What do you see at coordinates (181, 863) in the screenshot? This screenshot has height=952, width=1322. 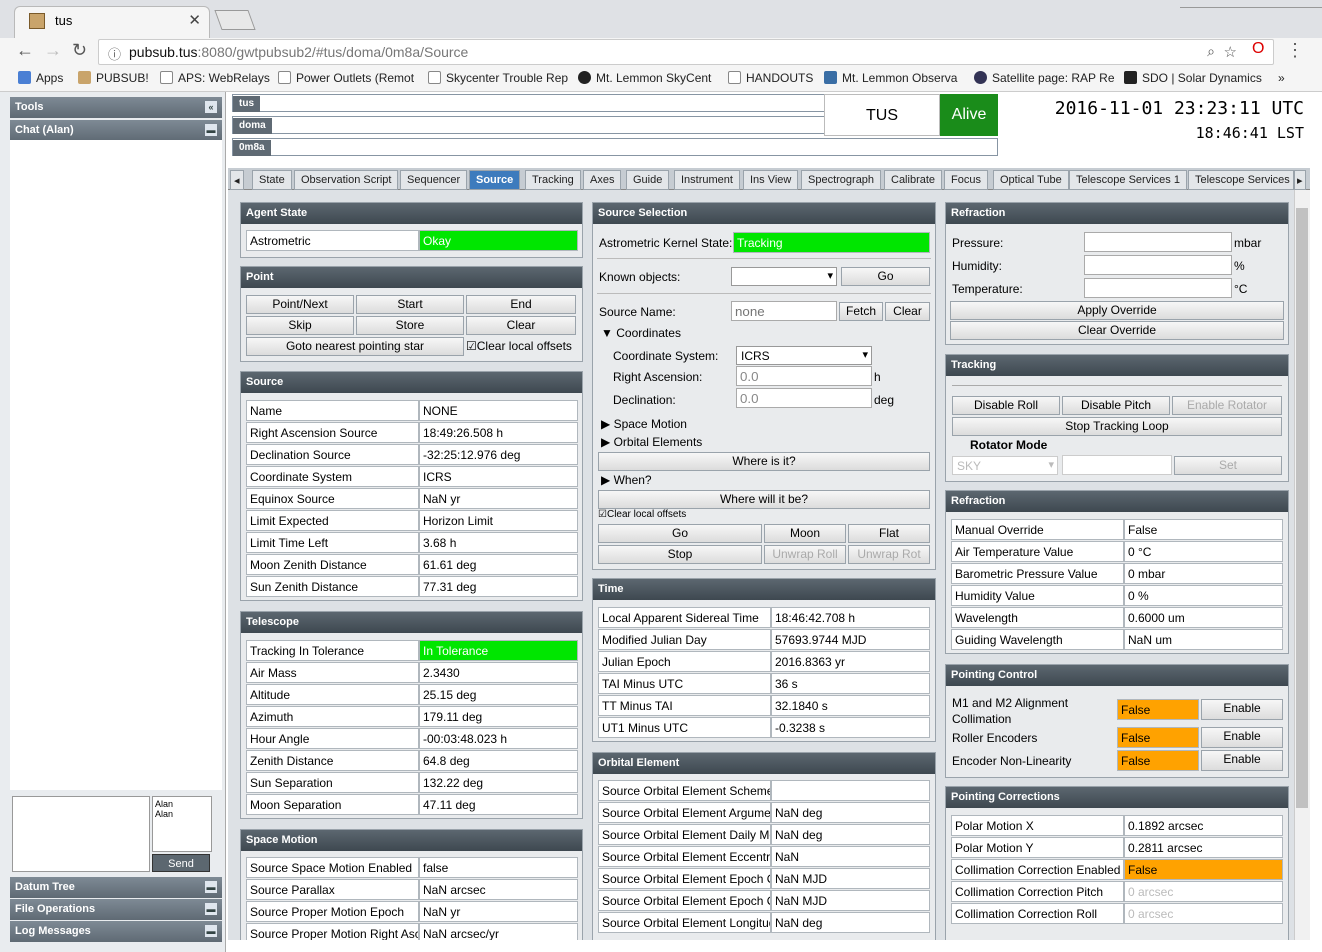 I see `send-button: Send` at bounding box center [181, 863].